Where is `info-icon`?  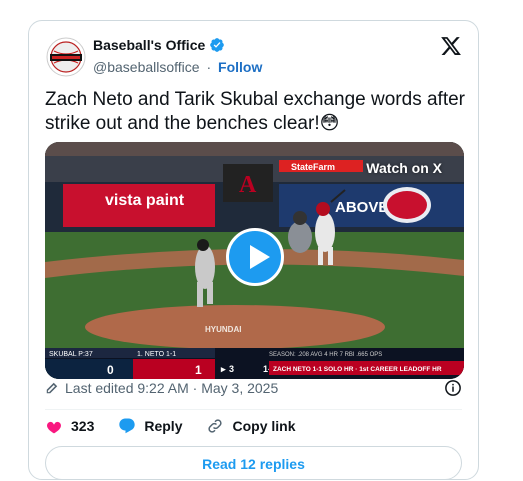 info-icon is located at coordinates (453, 388).